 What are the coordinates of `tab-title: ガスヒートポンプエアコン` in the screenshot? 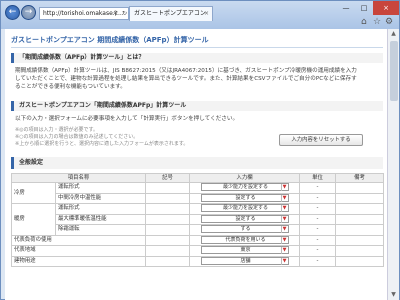 It's located at (170, 13).